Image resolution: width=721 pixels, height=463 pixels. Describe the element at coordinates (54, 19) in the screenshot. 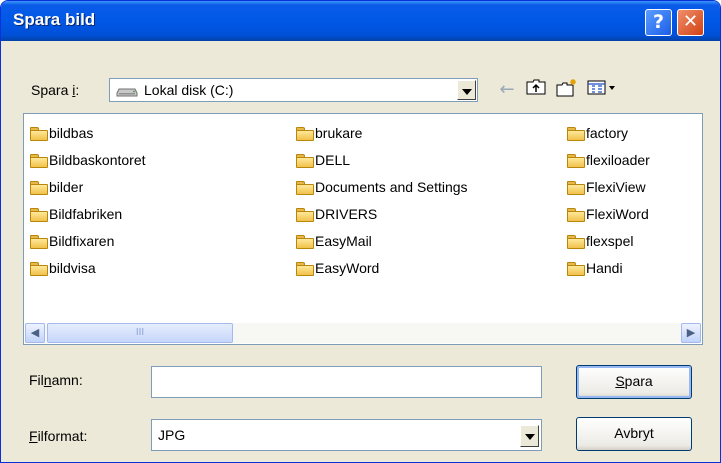

I see `dialog-title: Spara bild` at that location.